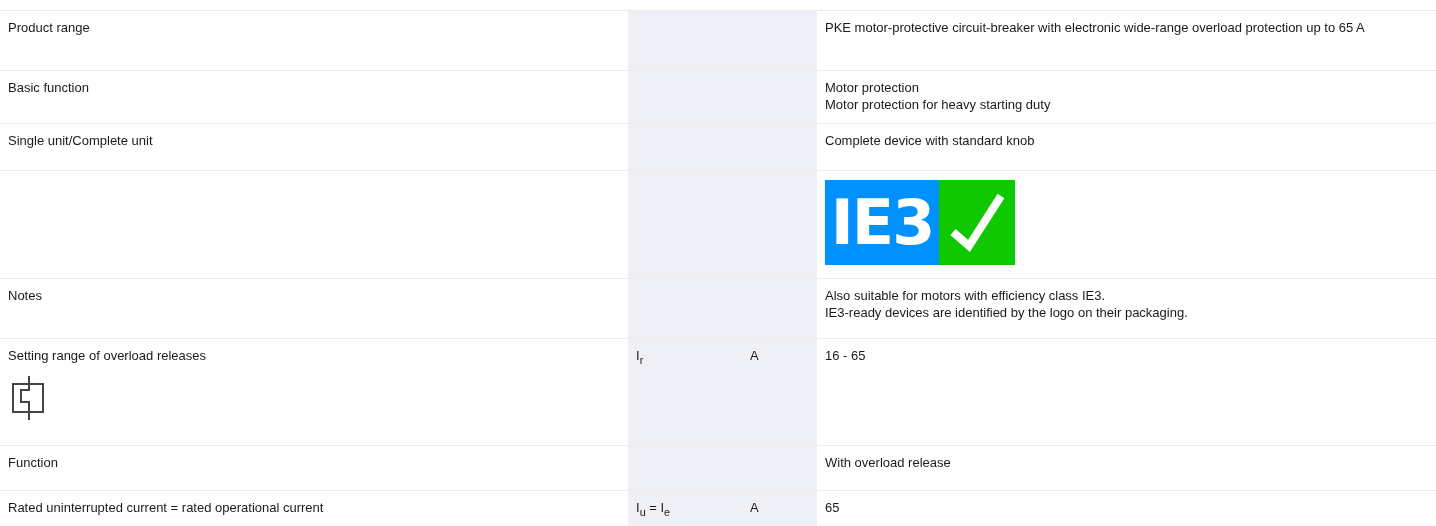  What do you see at coordinates (685, 391) in the screenshot?
I see `table-cell: I$_{r}$` at bounding box center [685, 391].